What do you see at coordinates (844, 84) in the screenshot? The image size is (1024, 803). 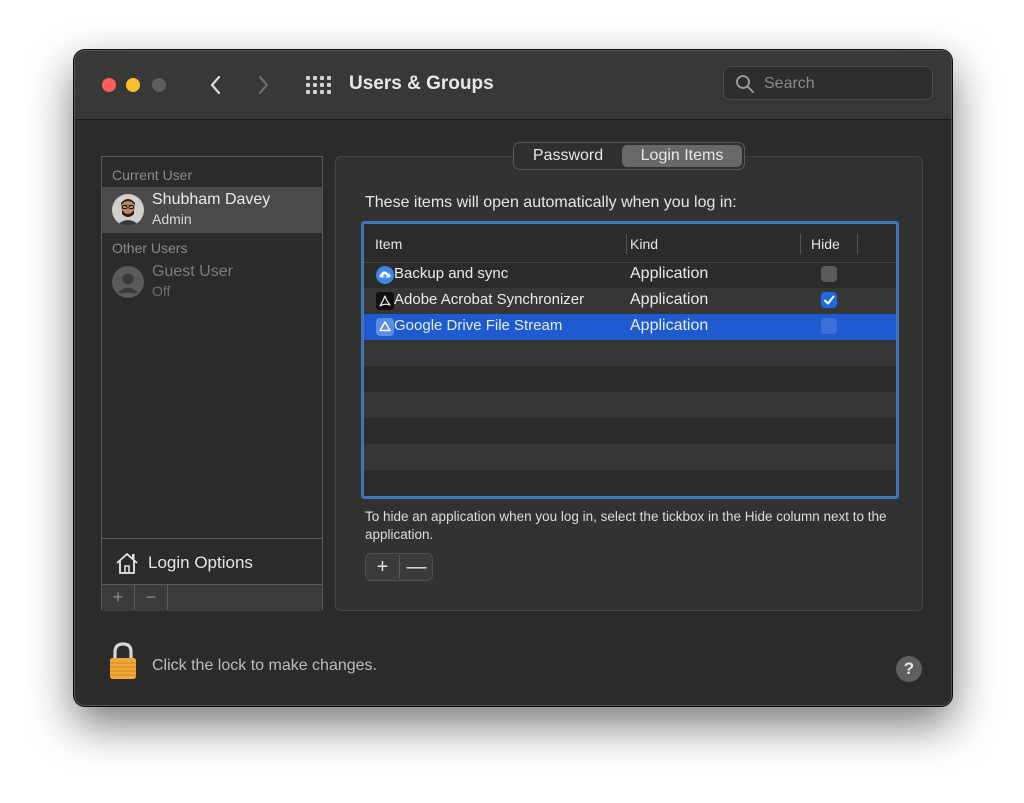 I see `search-input` at bounding box center [844, 84].